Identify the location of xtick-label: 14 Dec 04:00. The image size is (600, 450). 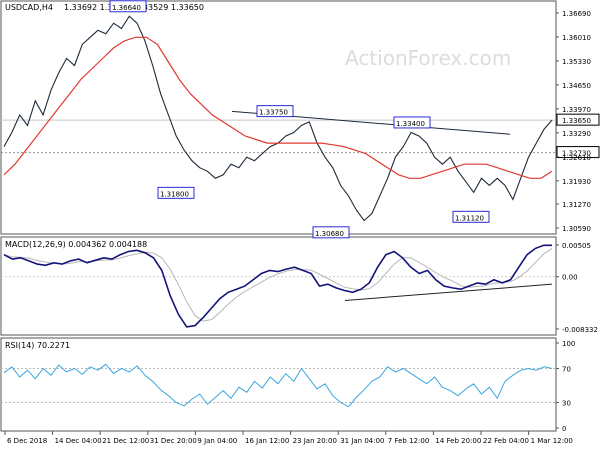
(78, 441).